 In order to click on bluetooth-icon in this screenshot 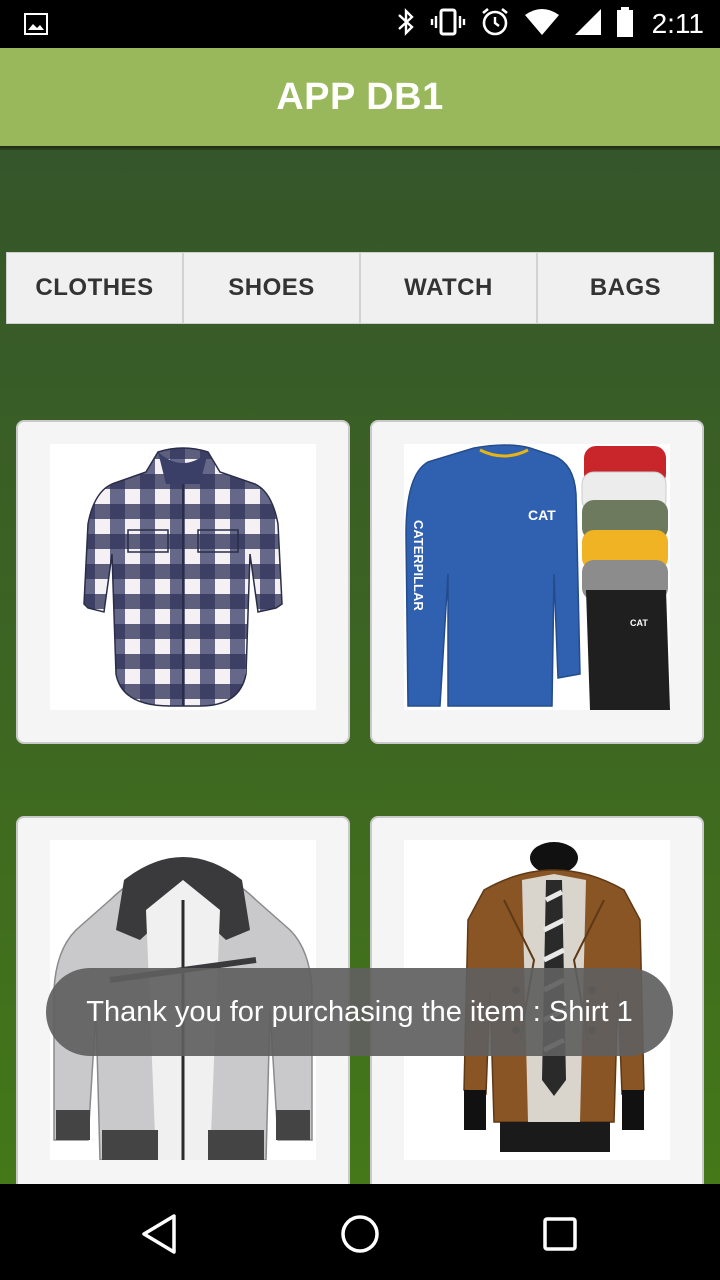, I will do `click(406, 24)`.